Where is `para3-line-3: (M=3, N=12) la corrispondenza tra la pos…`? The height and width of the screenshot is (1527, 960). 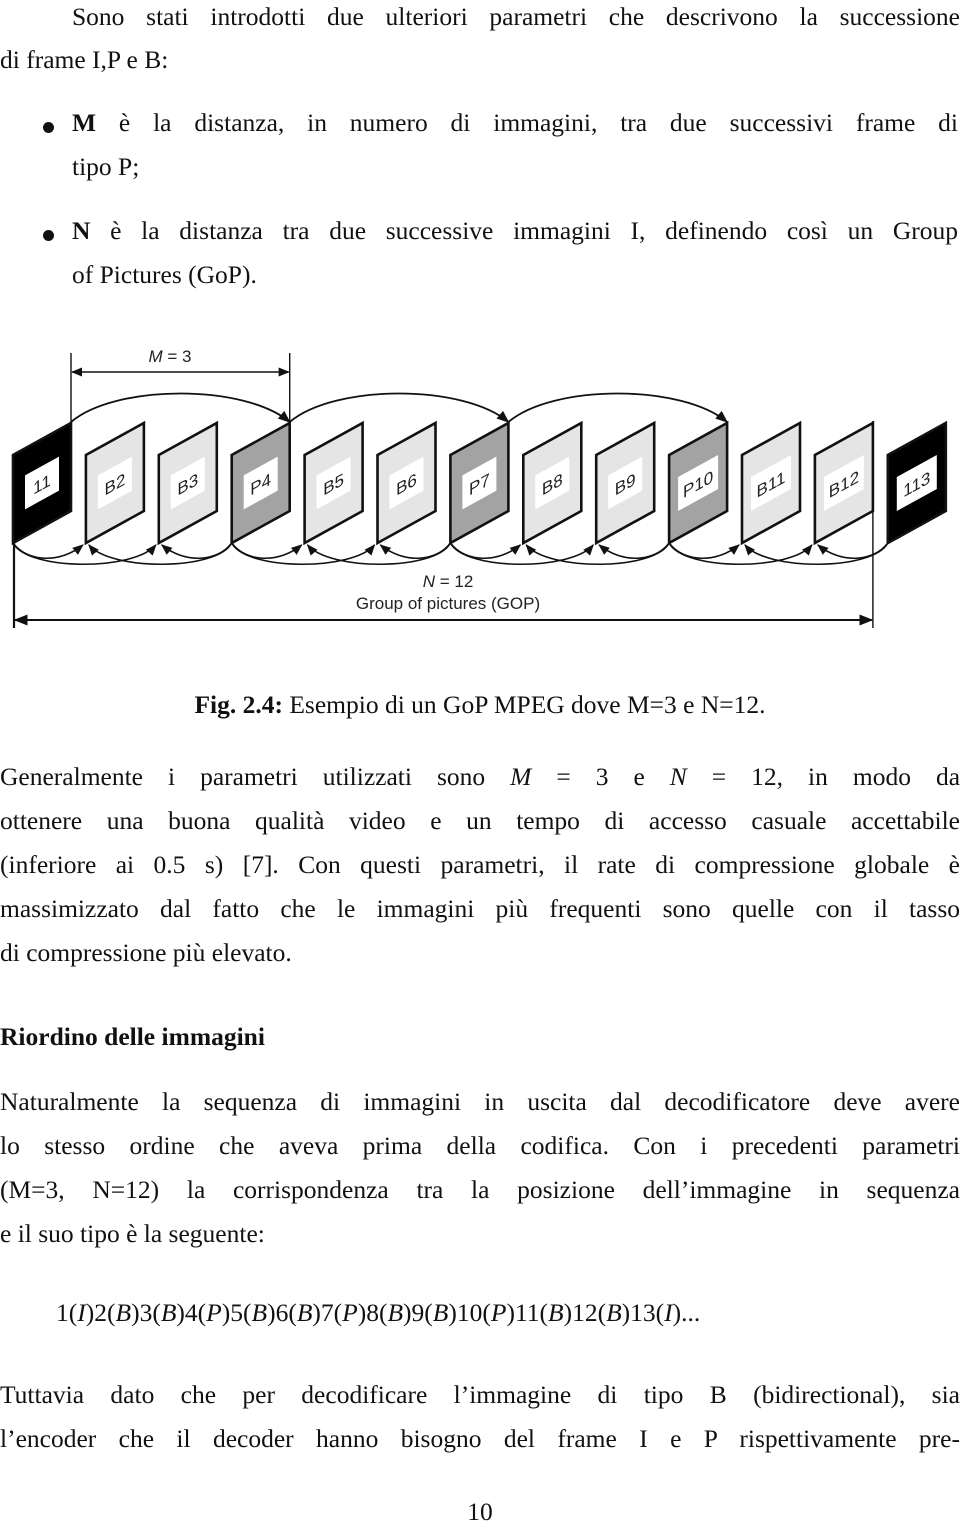 para3-line-3: (M=3, N=12) la corrispondenza tra la pos… is located at coordinates (480, 1189).